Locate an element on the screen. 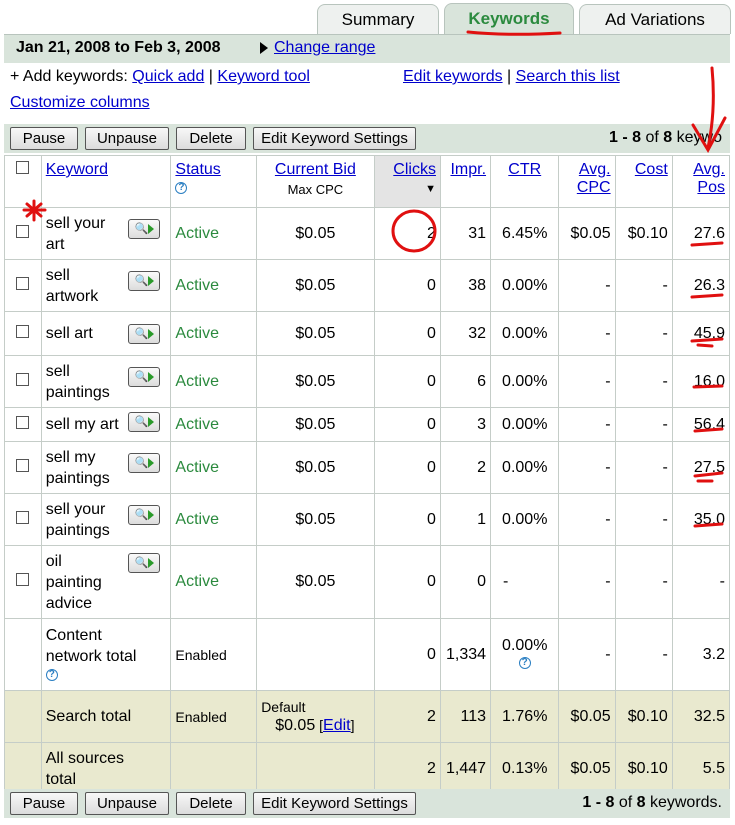 The height and width of the screenshot is (825, 735). edit-search-row: Edit keywords | Search this list is located at coordinates (511, 77).